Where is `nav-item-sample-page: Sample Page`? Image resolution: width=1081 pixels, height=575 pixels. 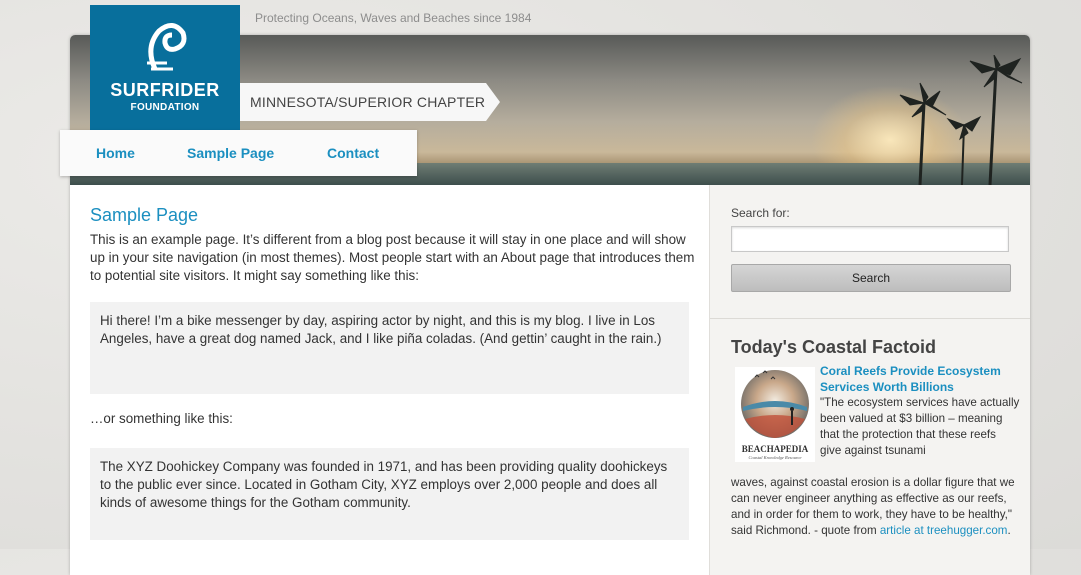
nav-item-sample-page: Sample Page is located at coordinates (230, 153).